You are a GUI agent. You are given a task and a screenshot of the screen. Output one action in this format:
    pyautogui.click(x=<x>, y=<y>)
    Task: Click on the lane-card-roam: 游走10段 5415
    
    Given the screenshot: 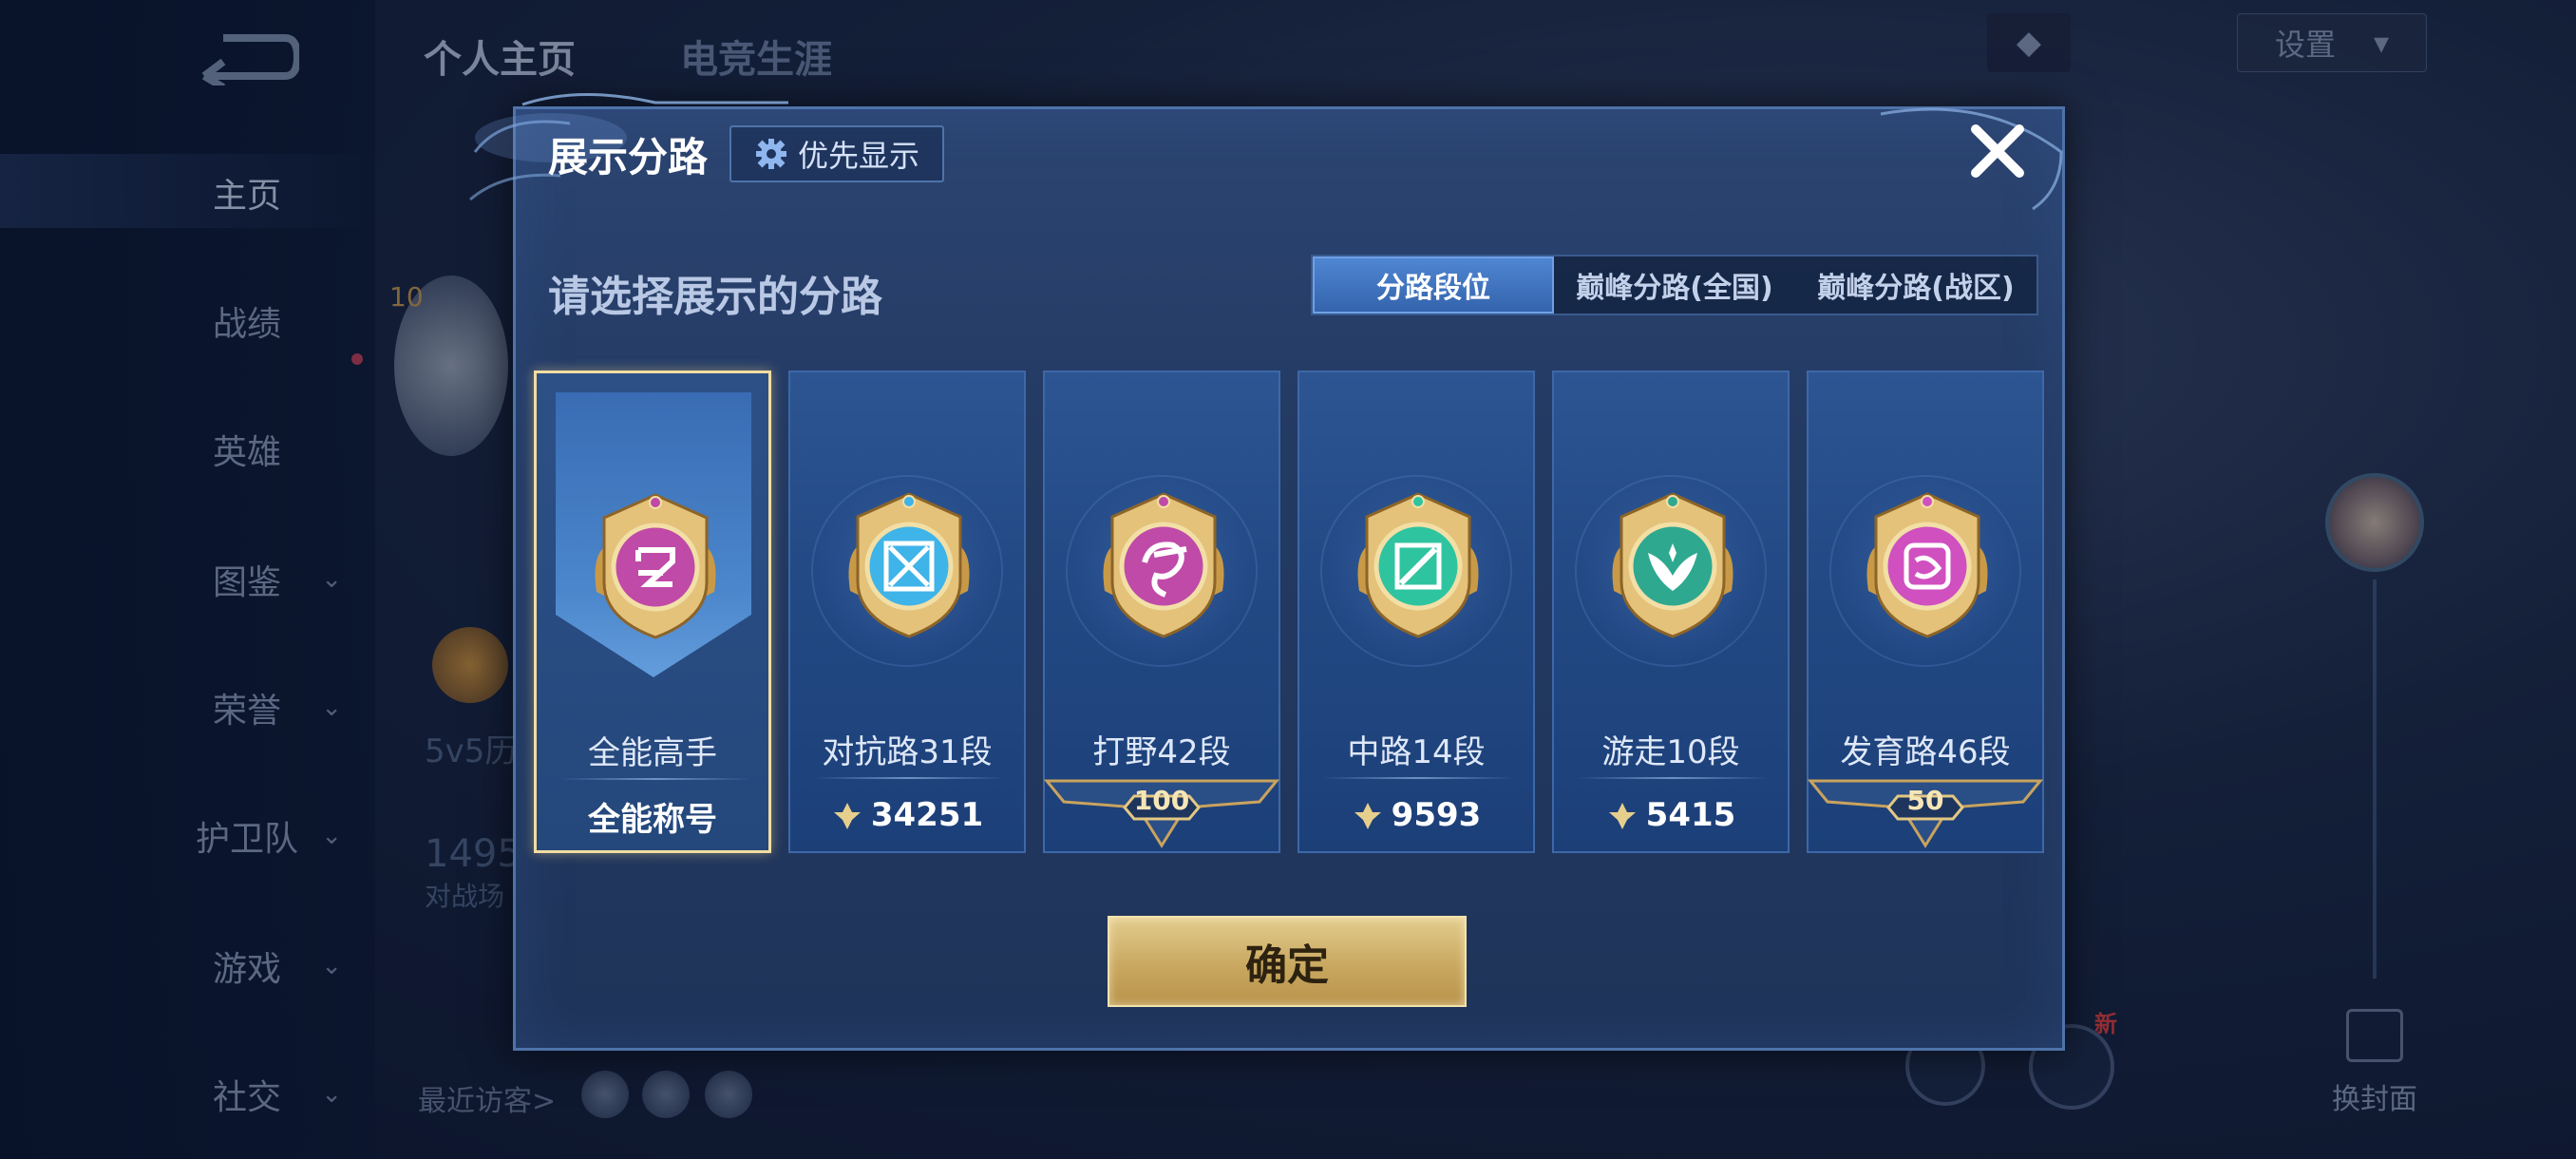 What is the action you would take?
    pyautogui.click(x=1671, y=611)
    